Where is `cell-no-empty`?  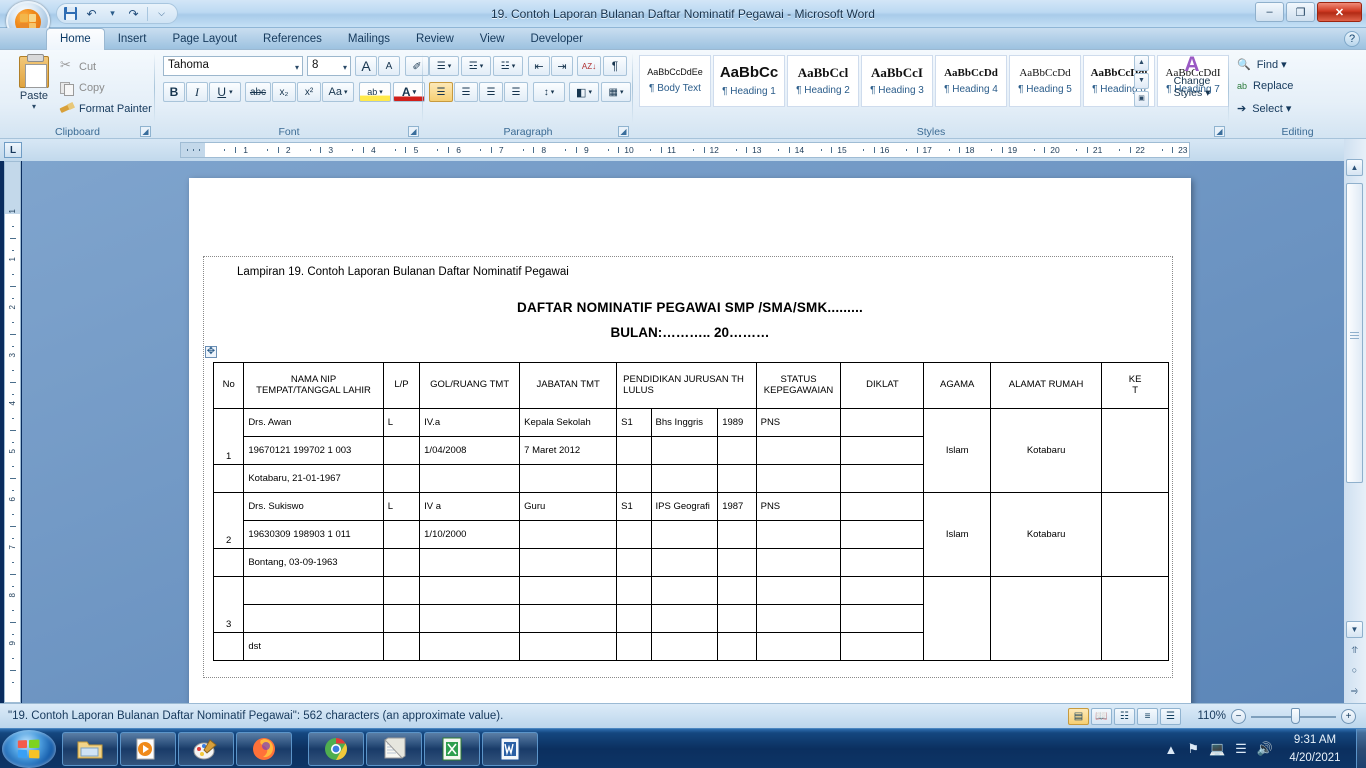
cell-no-empty is located at coordinates (228, 478).